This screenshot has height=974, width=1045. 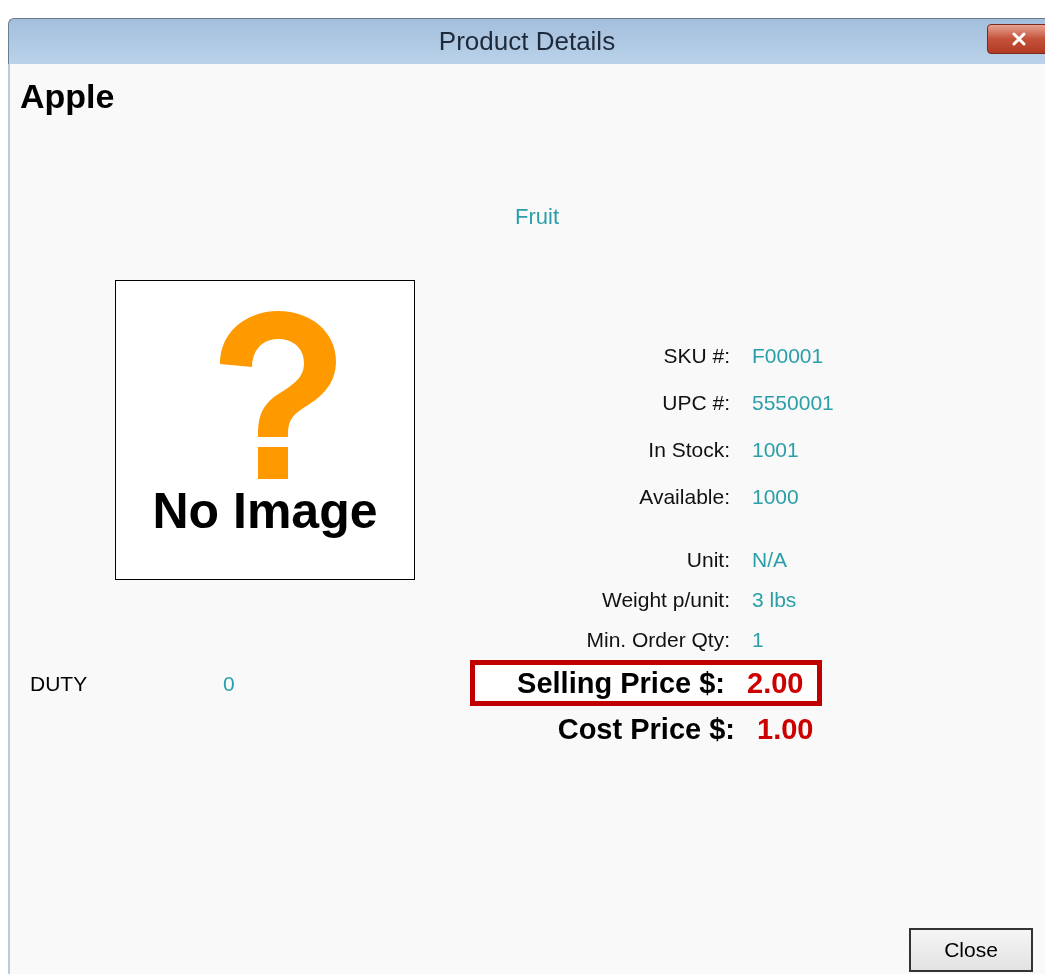 I want to click on duty-label: DUTY, so click(x=59, y=684).